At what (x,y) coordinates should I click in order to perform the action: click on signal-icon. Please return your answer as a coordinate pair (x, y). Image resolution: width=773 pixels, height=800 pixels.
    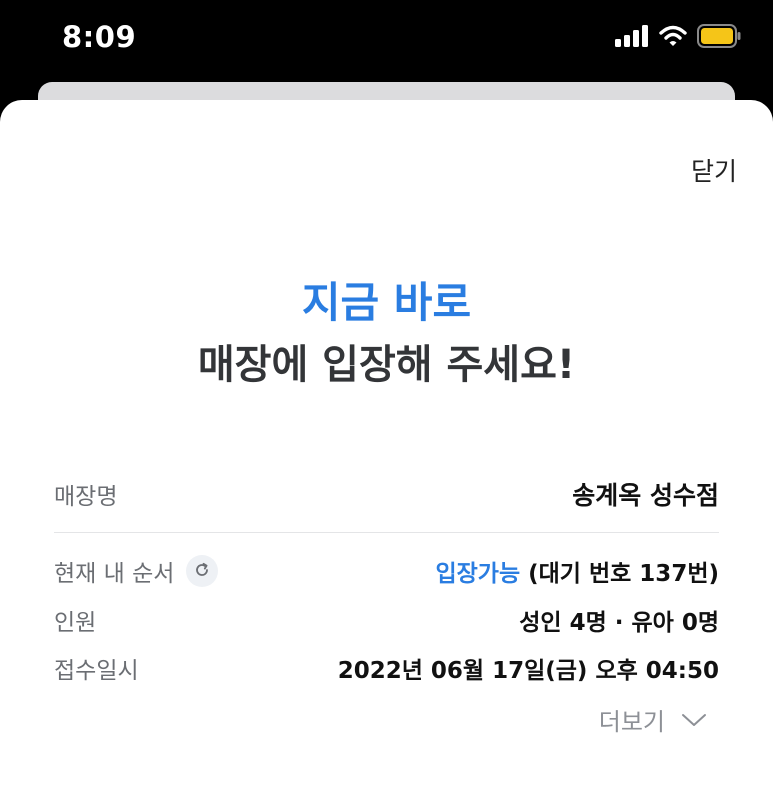
    Looking at the image, I should click on (632, 38).